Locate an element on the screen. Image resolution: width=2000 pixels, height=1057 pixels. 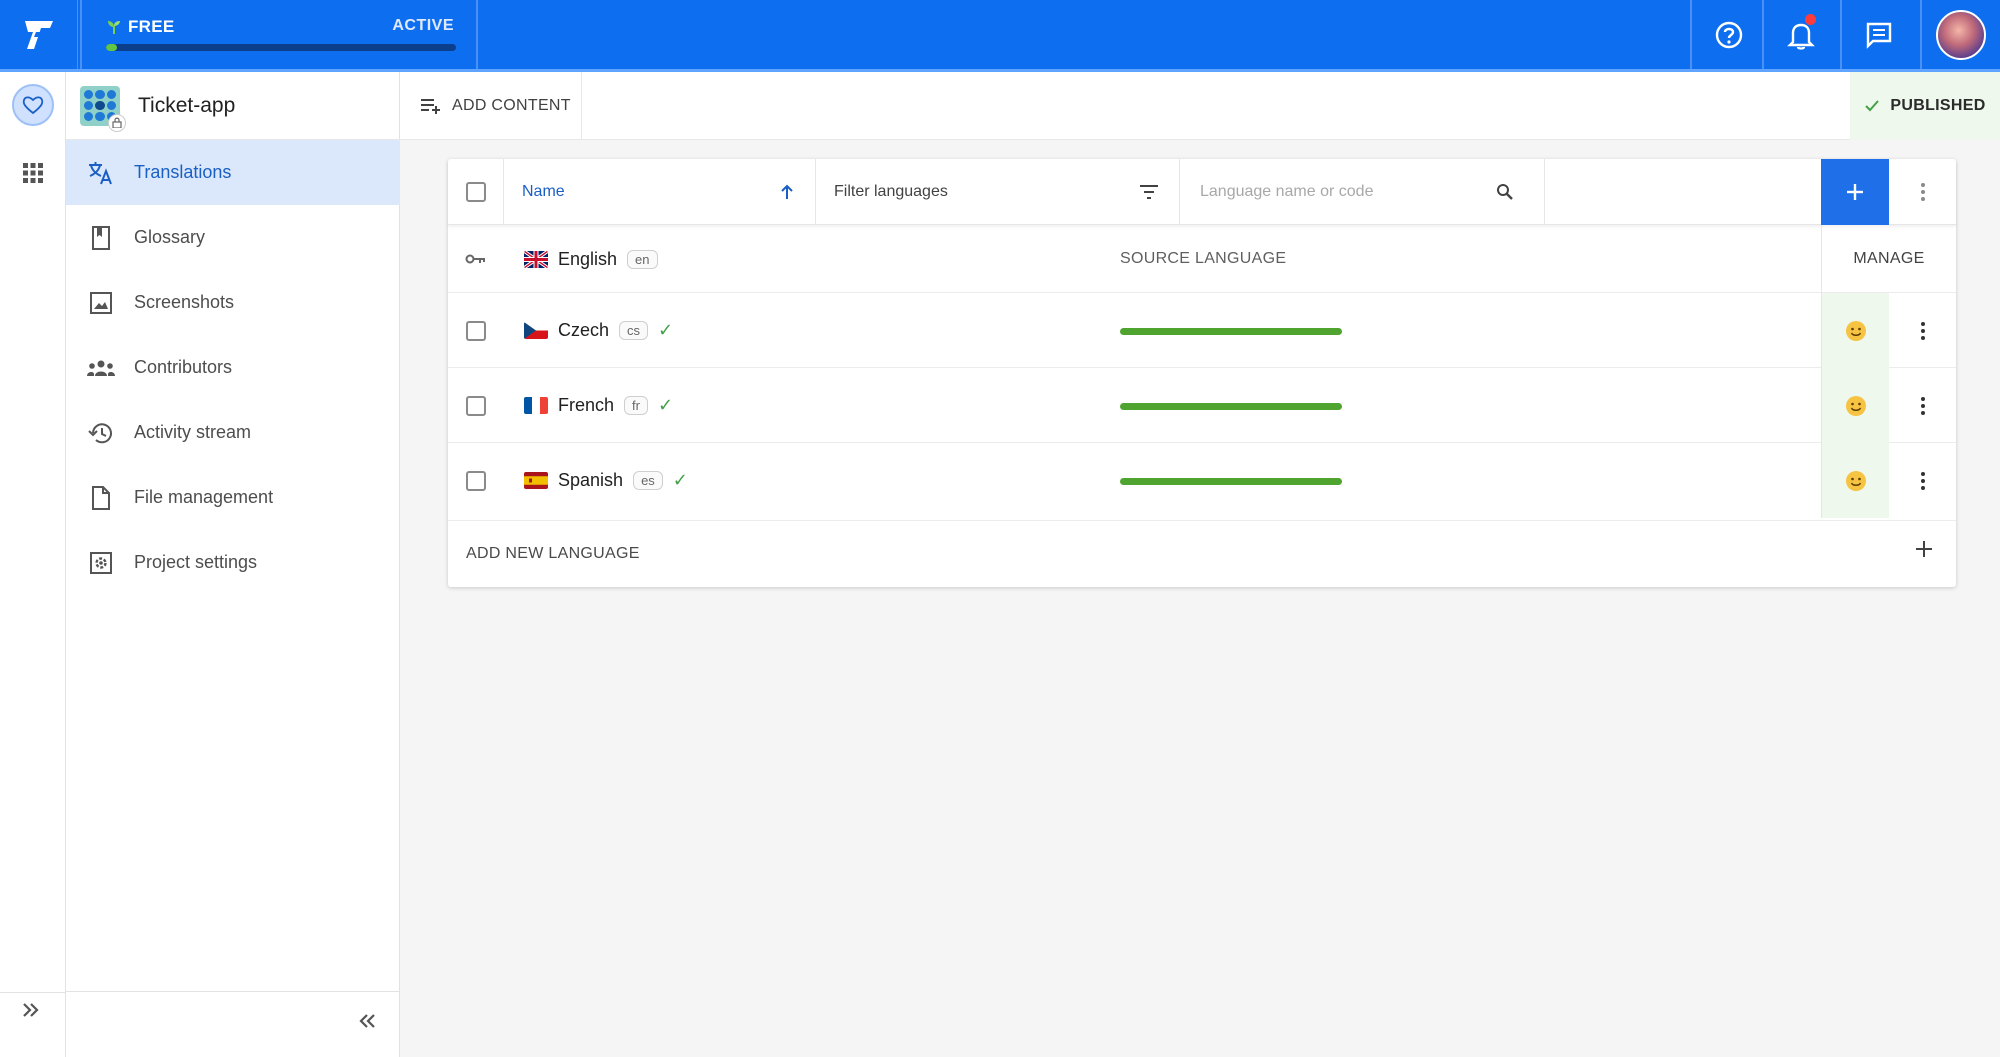
sidebar-item-screenshots: Screenshots is located at coordinates (233, 302).